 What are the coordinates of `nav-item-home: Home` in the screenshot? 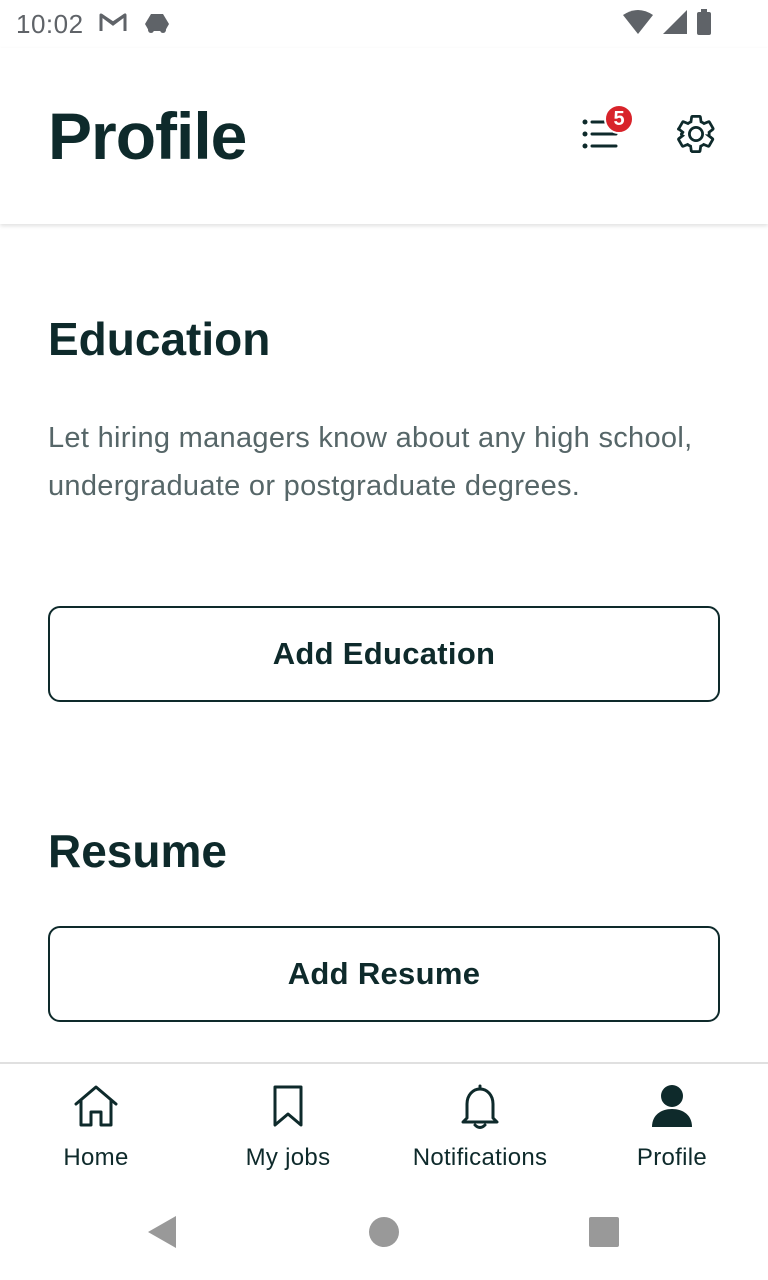 It's located at (96, 1127).